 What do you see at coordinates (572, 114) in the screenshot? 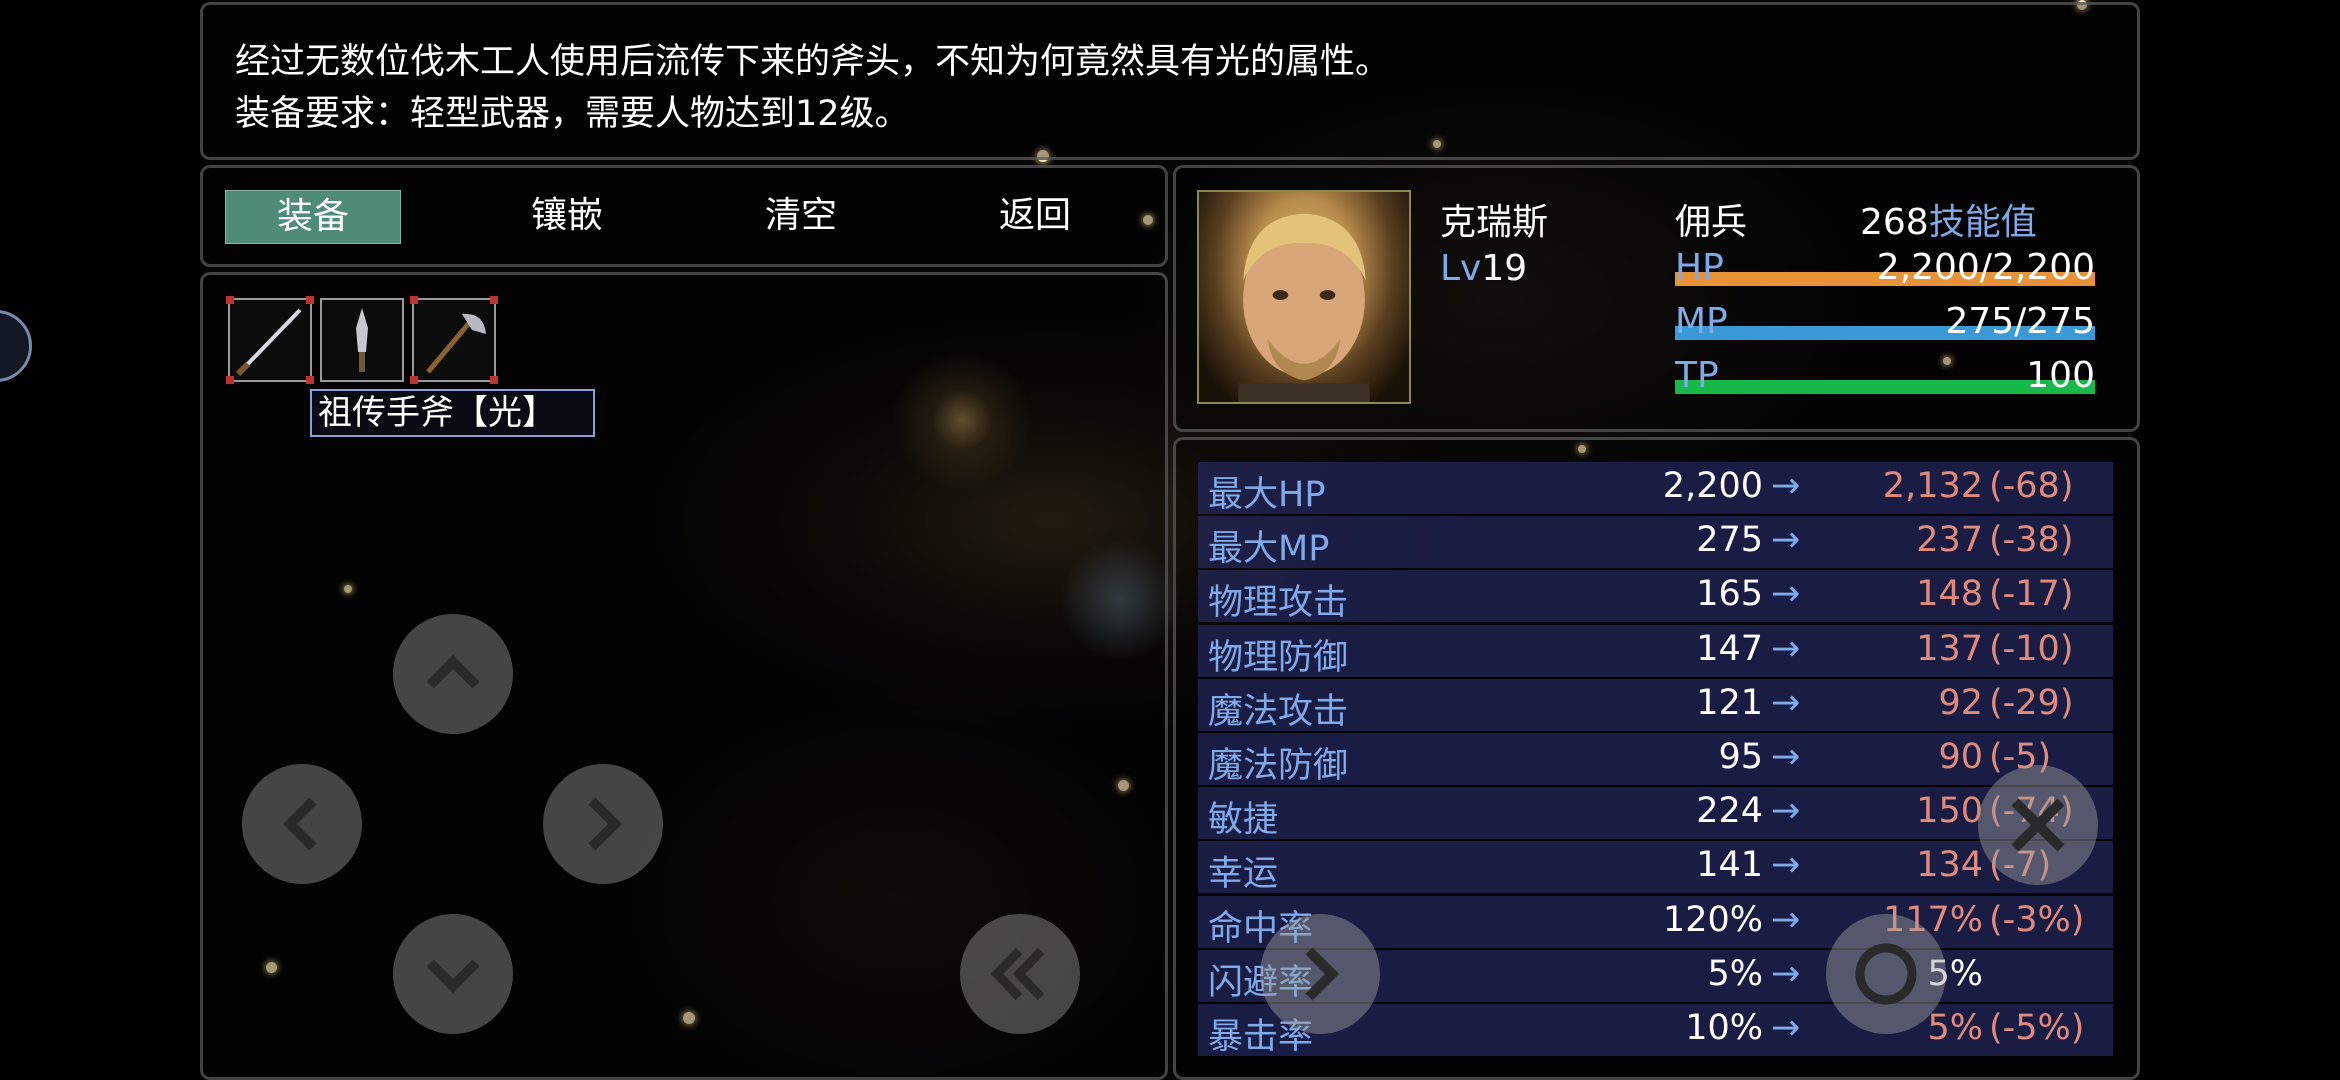
I see `item-requirement: 装备要求：轻型武器，需要人物达到12级。` at bounding box center [572, 114].